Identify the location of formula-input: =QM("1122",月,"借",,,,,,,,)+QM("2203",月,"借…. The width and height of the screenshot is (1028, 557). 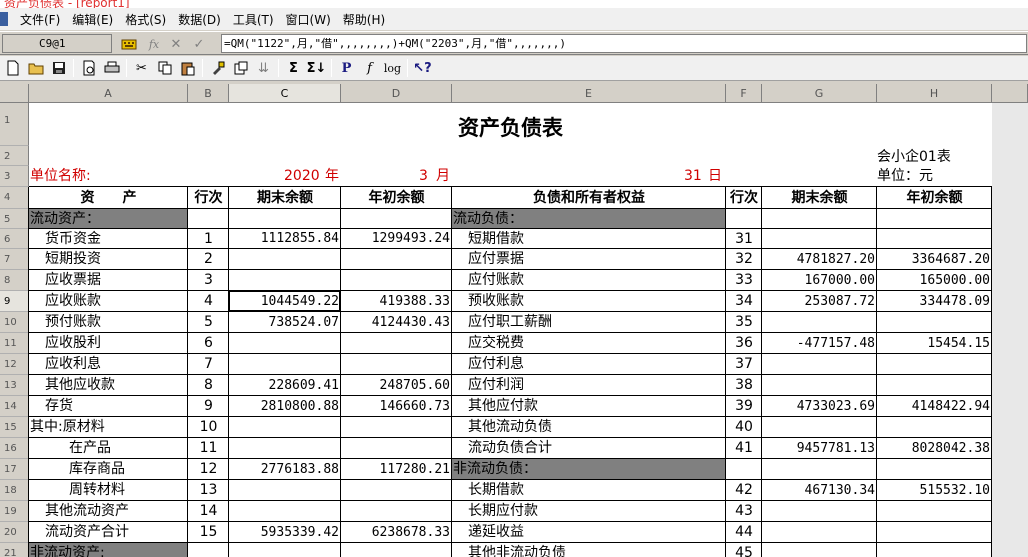
(624, 43).